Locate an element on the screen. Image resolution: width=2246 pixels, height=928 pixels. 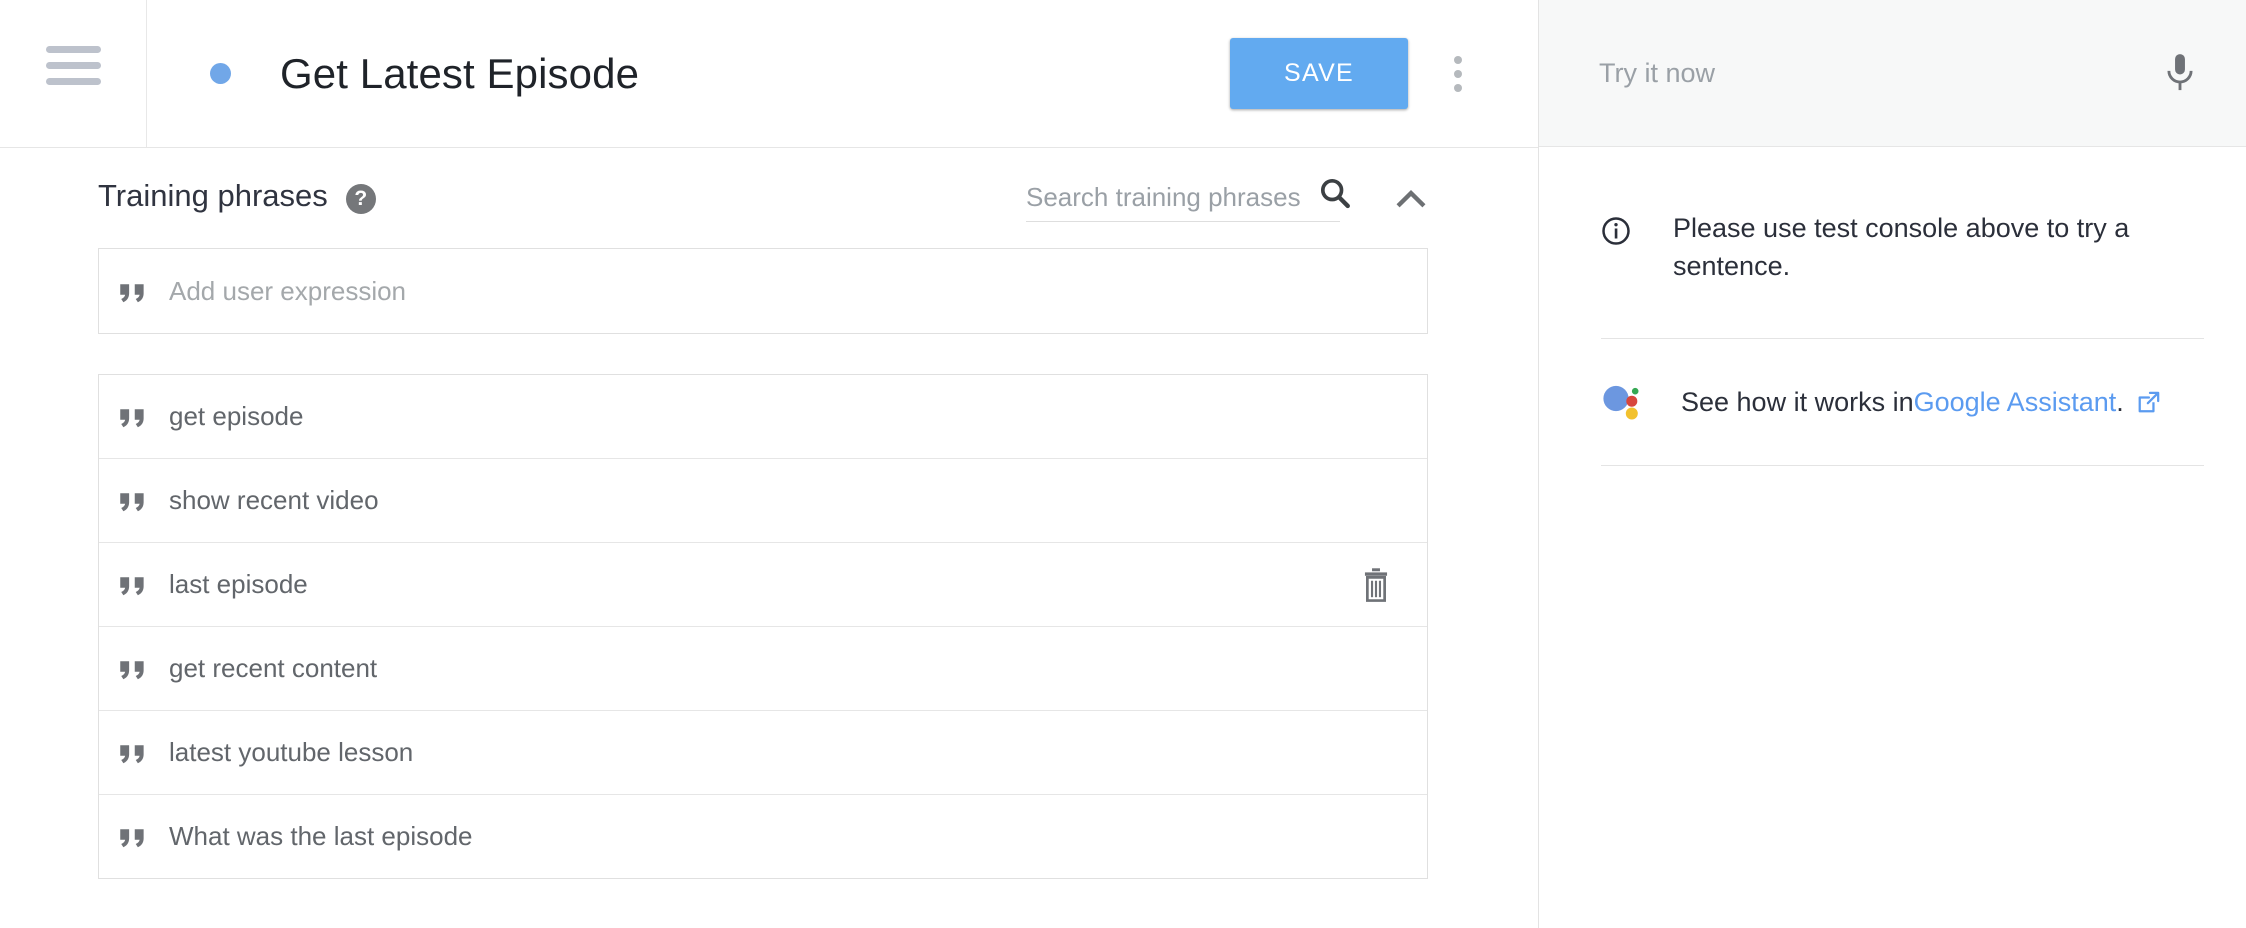
search-field is located at coordinates (1188, 199).